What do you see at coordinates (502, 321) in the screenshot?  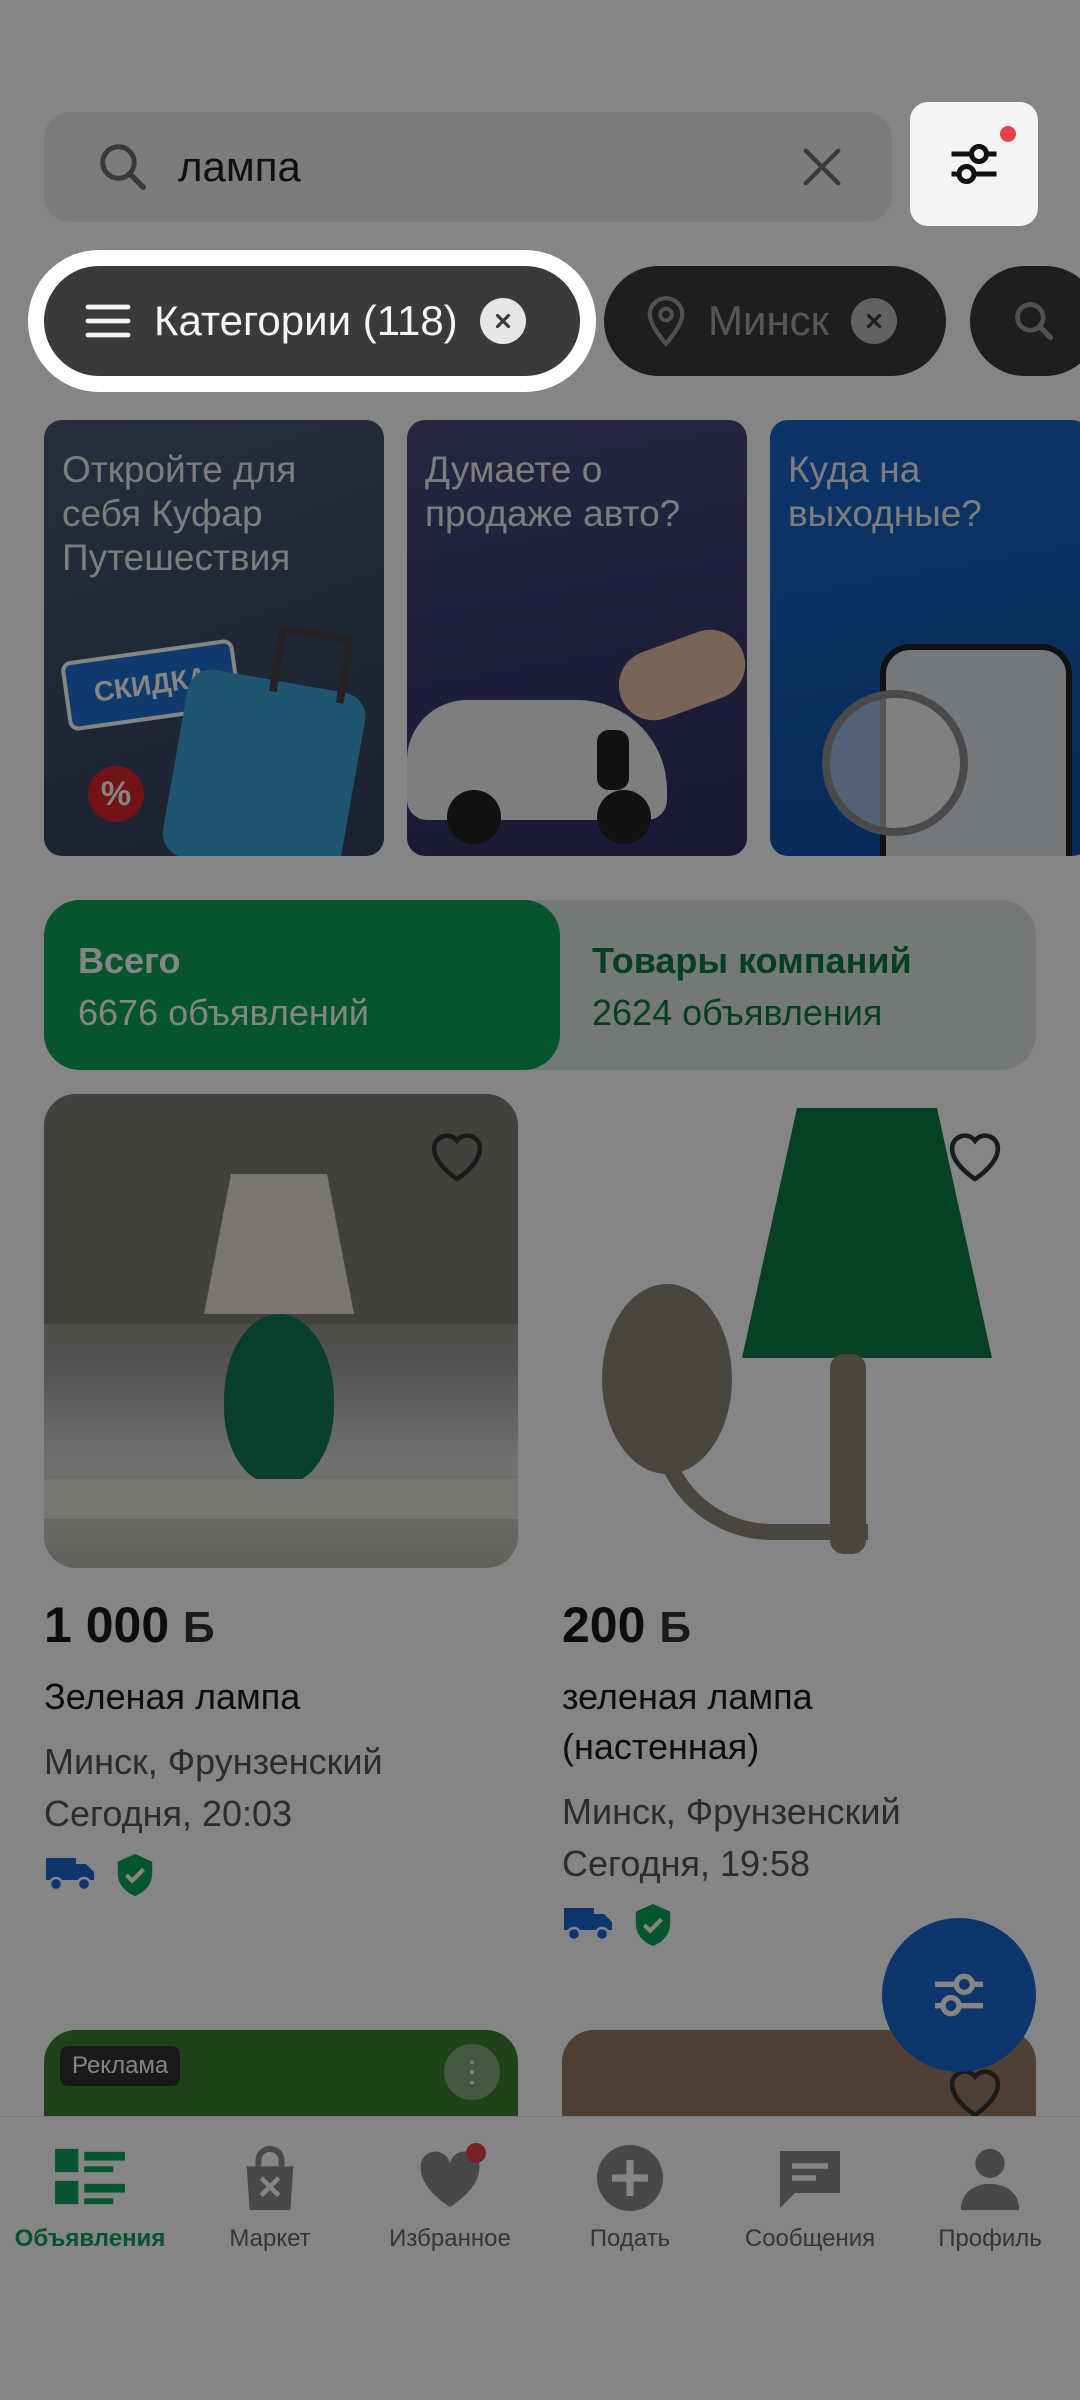 I see `clear-categories-icon` at bounding box center [502, 321].